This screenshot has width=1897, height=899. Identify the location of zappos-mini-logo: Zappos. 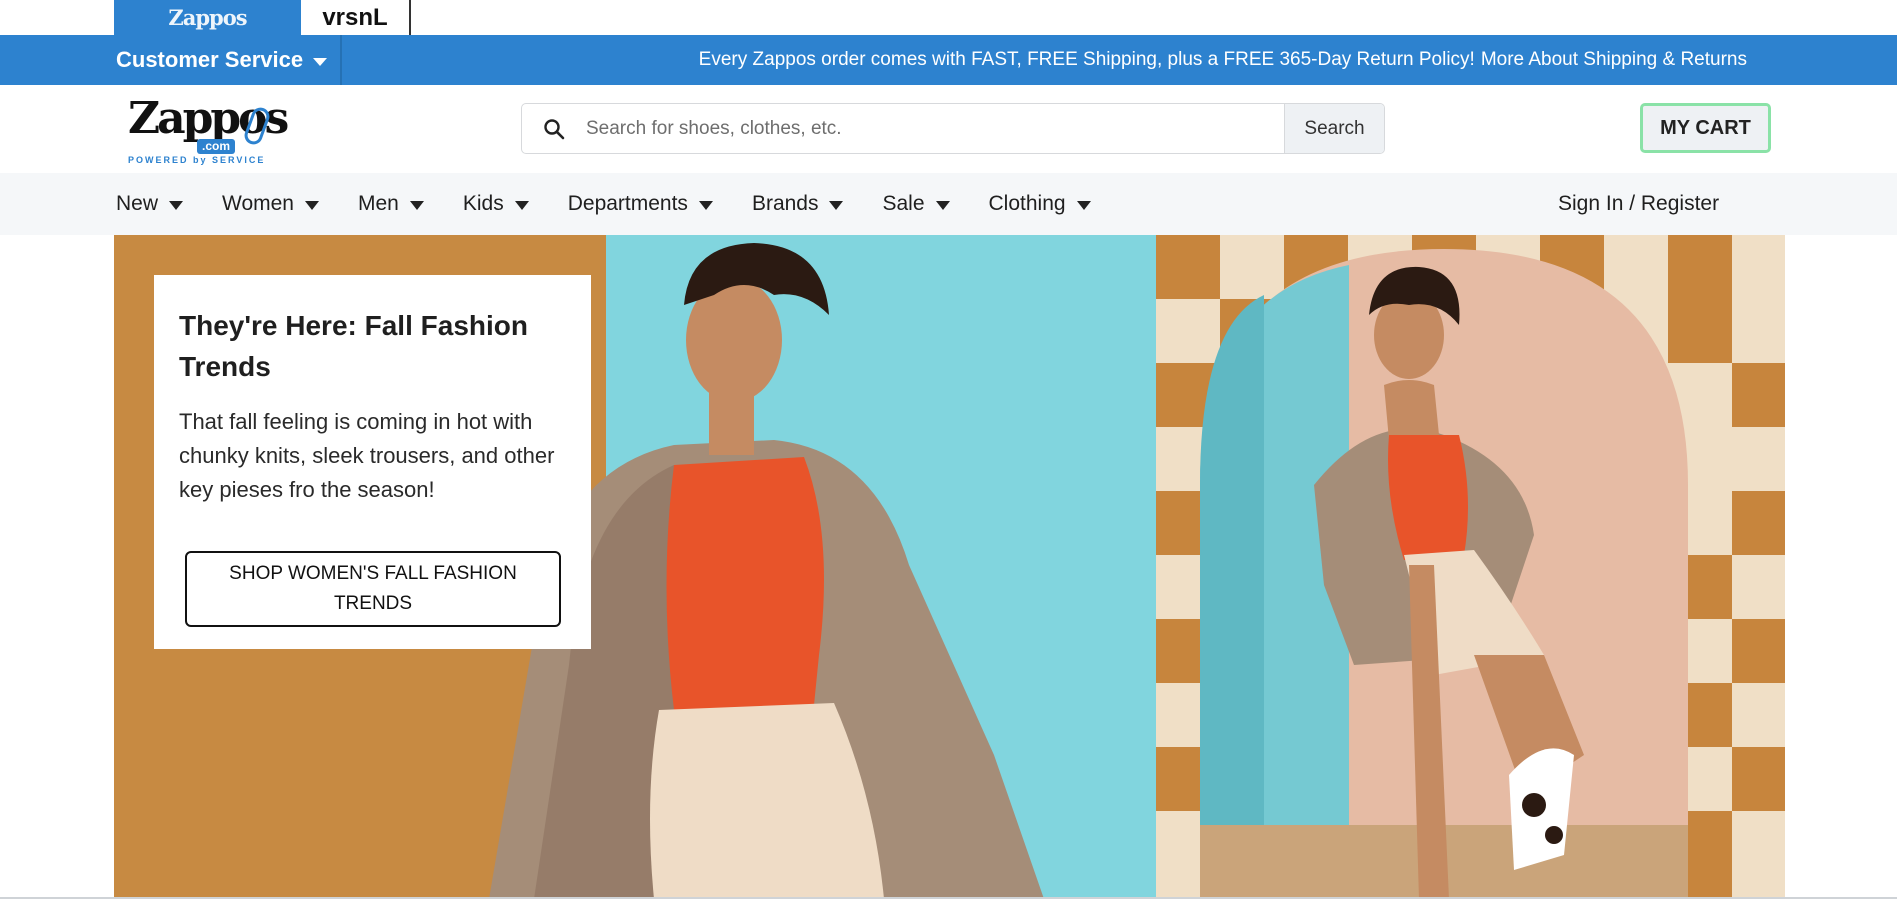
(207, 17).